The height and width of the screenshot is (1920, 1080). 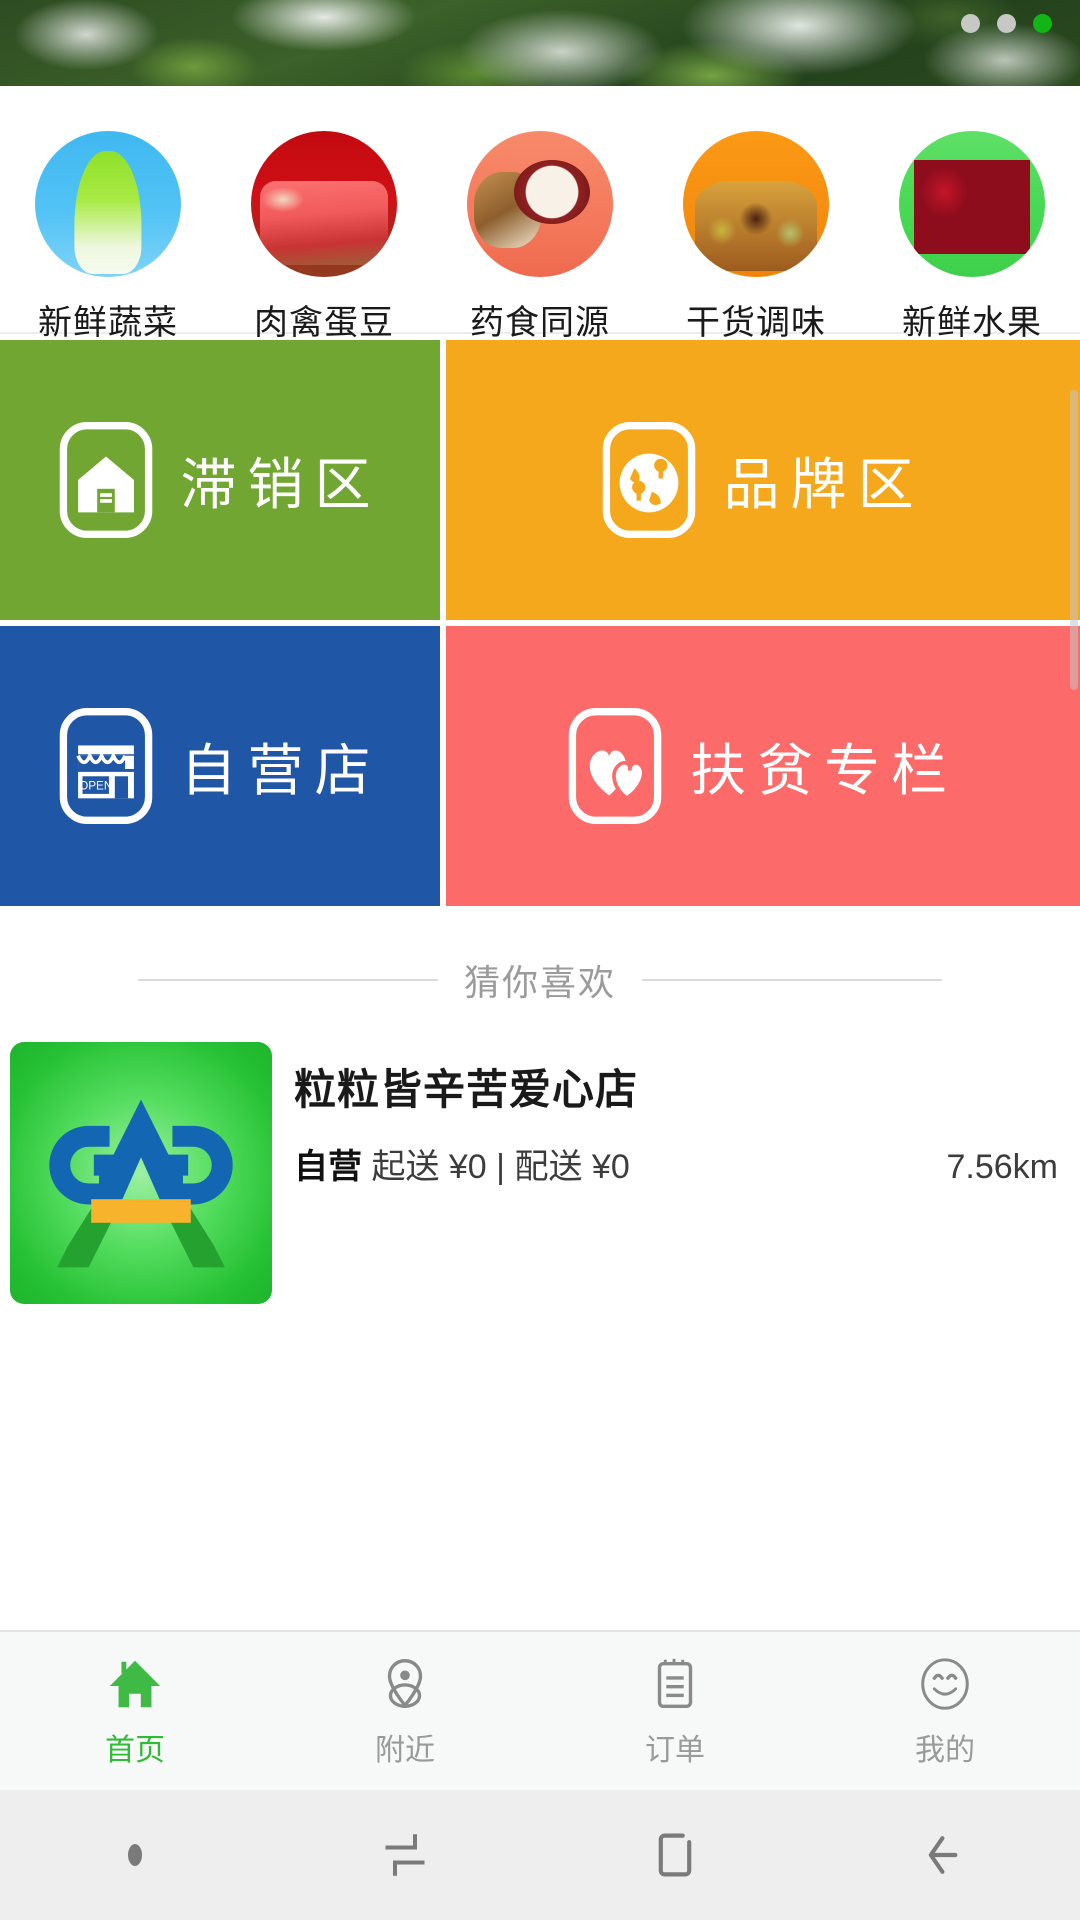 What do you see at coordinates (324, 204) in the screenshot?
I see `meat-poultry-egg-icon` at bounding box center [324, 204].